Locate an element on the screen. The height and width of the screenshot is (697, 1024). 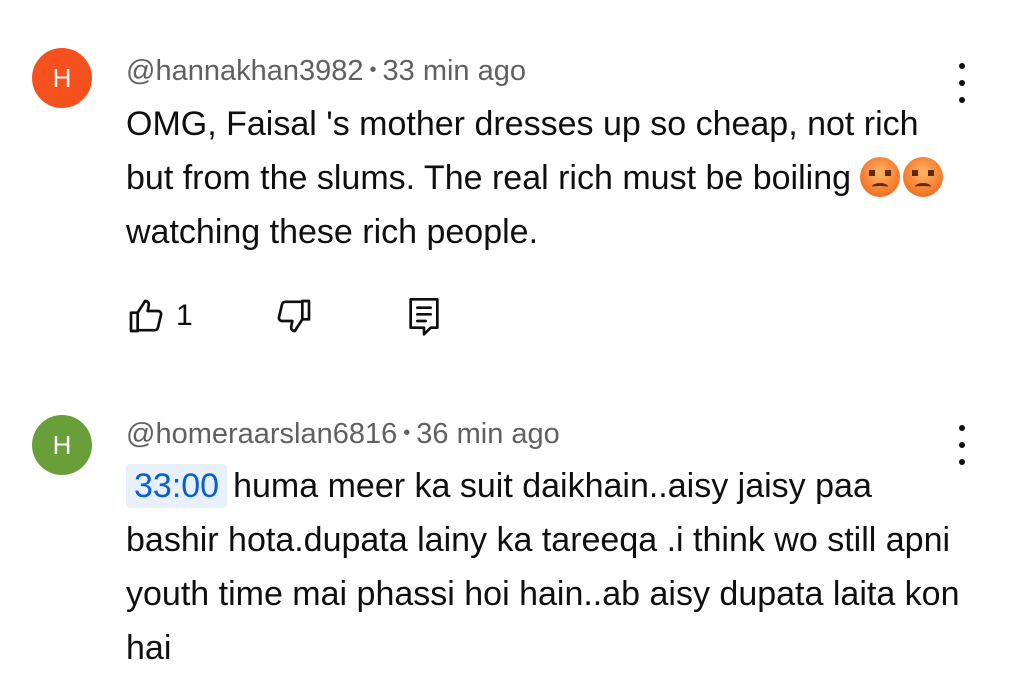
dislike-button is located at coordinates (294, 316).